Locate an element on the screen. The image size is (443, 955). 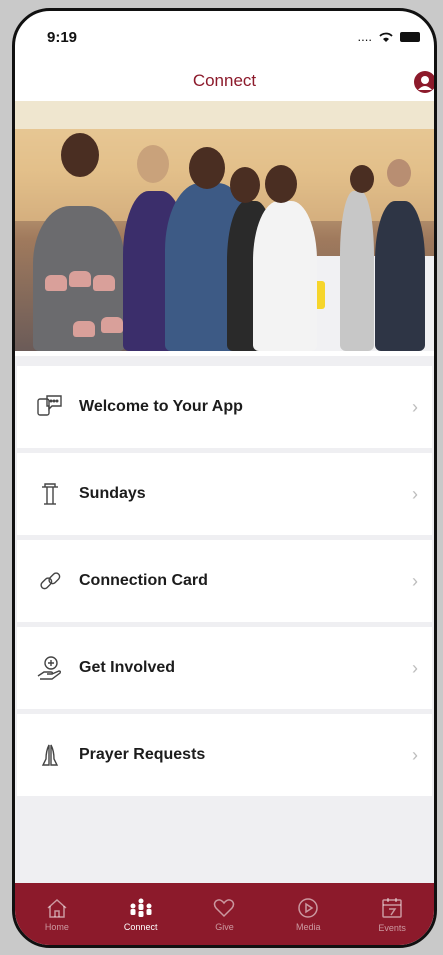
navigation-bar: Connect is located at coordinates (224, 82).